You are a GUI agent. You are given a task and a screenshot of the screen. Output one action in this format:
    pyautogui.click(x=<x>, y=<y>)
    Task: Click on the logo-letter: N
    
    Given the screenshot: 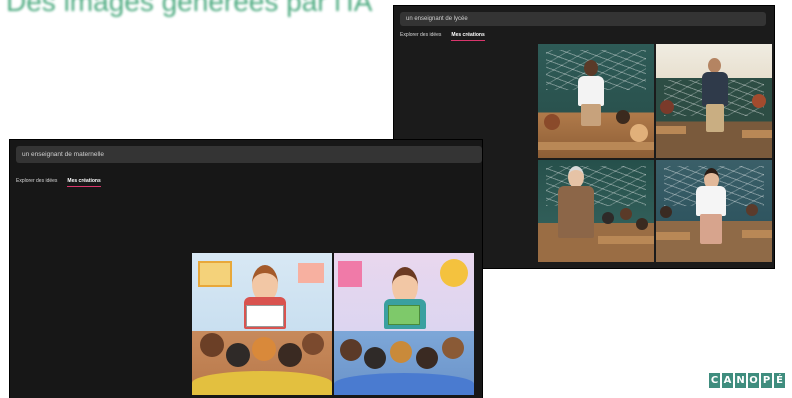 What is the action you would take?
    pyautogui.click(x=740, y=380)
    